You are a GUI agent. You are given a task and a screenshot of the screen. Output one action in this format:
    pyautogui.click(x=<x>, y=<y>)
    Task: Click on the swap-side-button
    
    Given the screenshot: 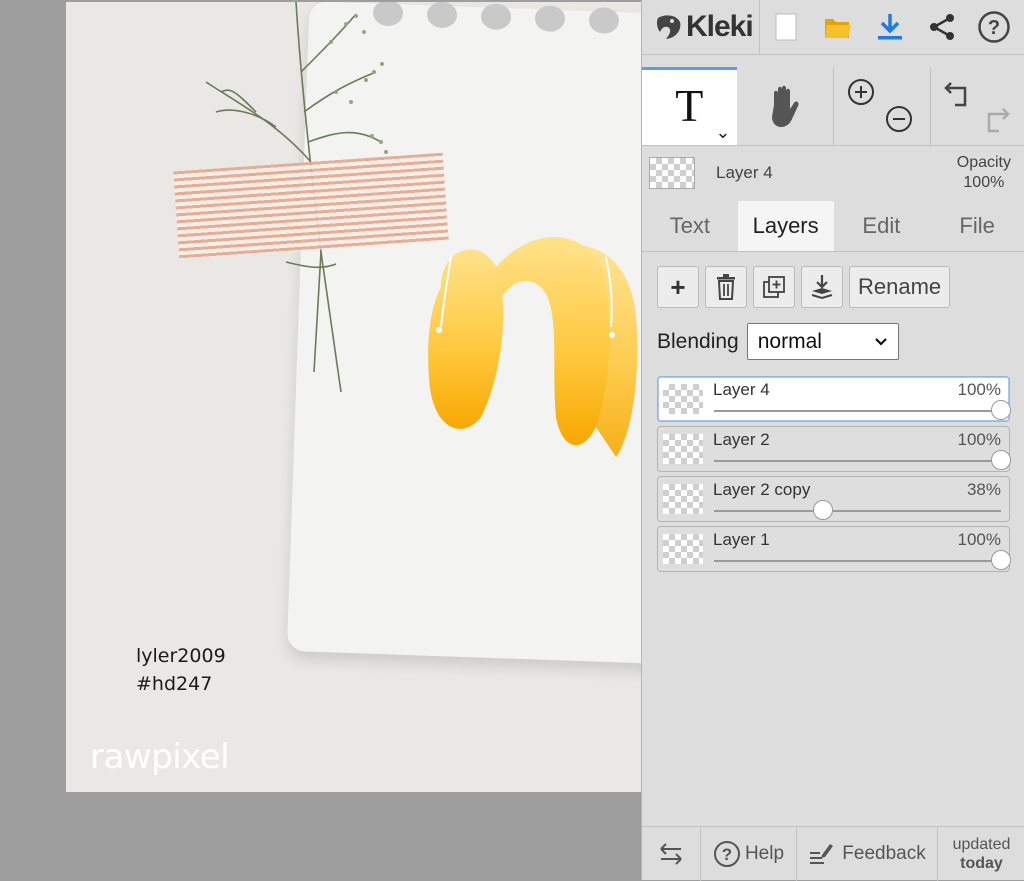 What is the action you would take?
    pyautogui.click(x=671, y=854)
    